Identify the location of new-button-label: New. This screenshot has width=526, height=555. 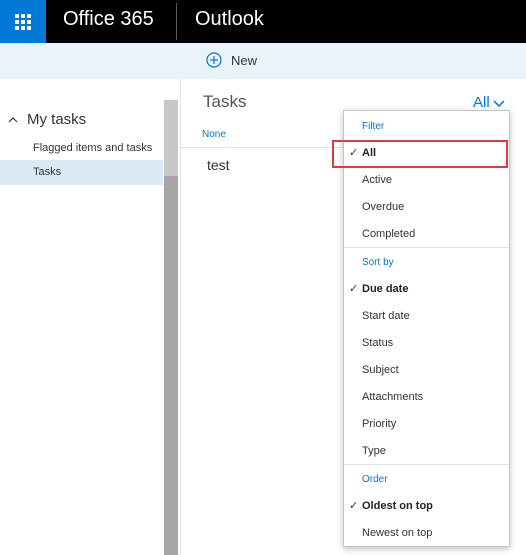
(244, 60).